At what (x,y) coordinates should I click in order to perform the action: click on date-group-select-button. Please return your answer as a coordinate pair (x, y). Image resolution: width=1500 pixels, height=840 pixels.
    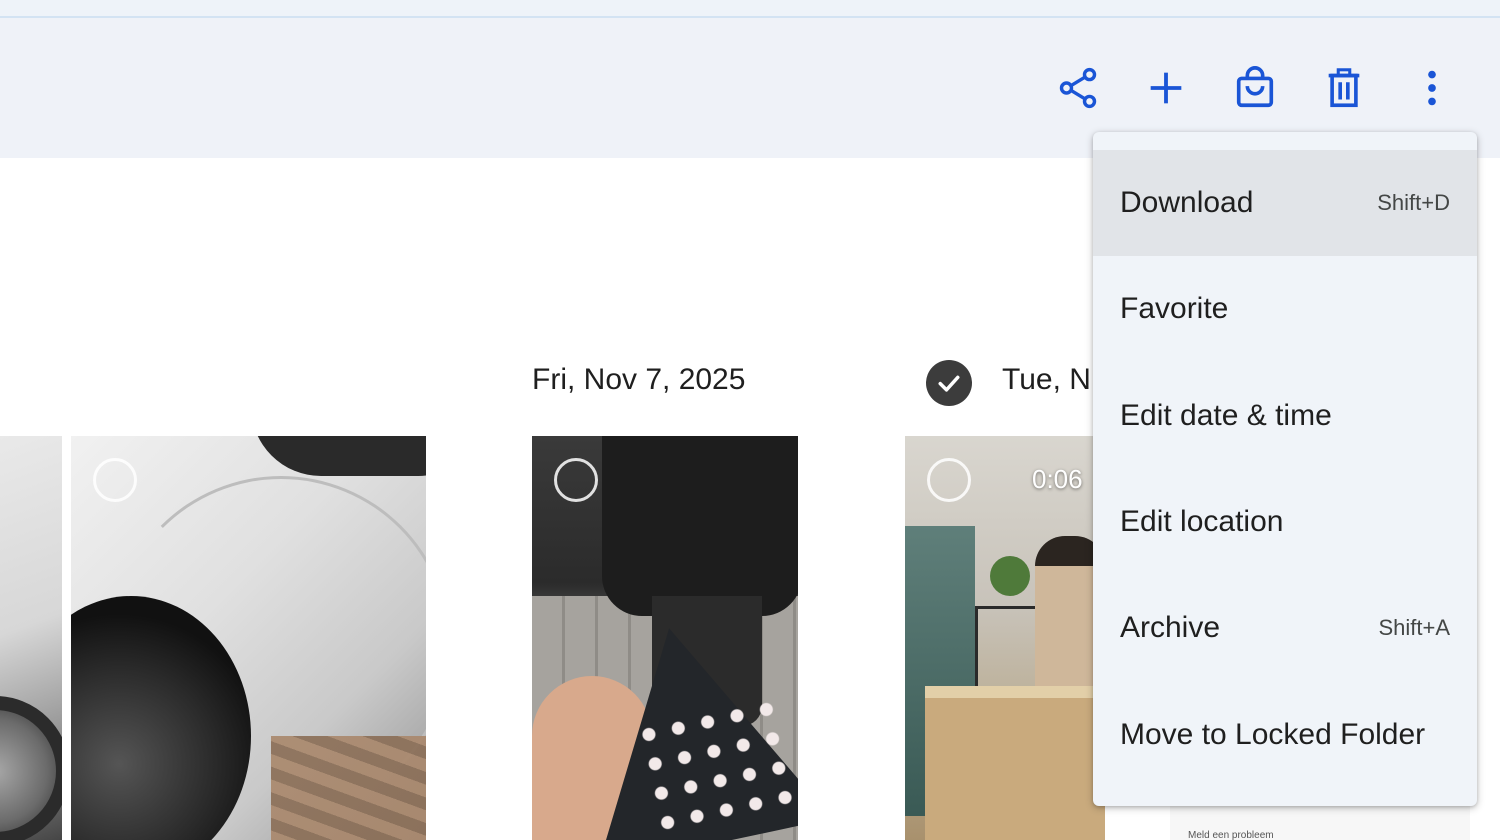
    Looking at the image, I should click on (949, 383).